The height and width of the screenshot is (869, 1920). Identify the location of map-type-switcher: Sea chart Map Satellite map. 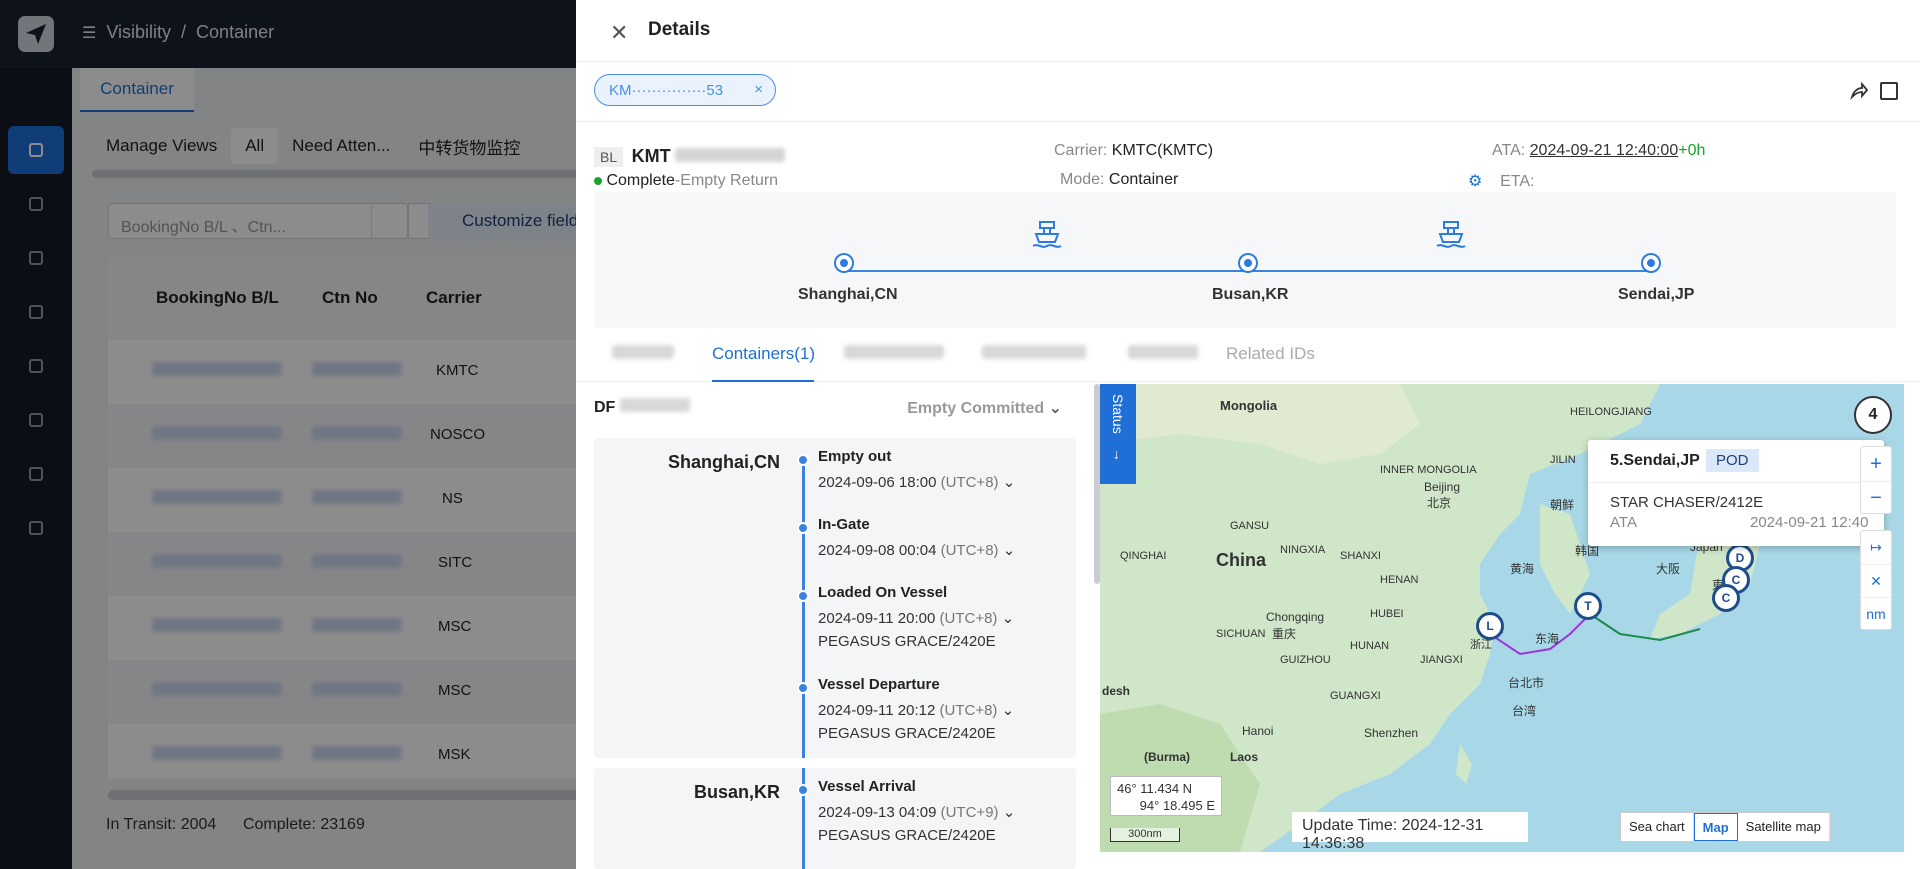
(1725, 827).